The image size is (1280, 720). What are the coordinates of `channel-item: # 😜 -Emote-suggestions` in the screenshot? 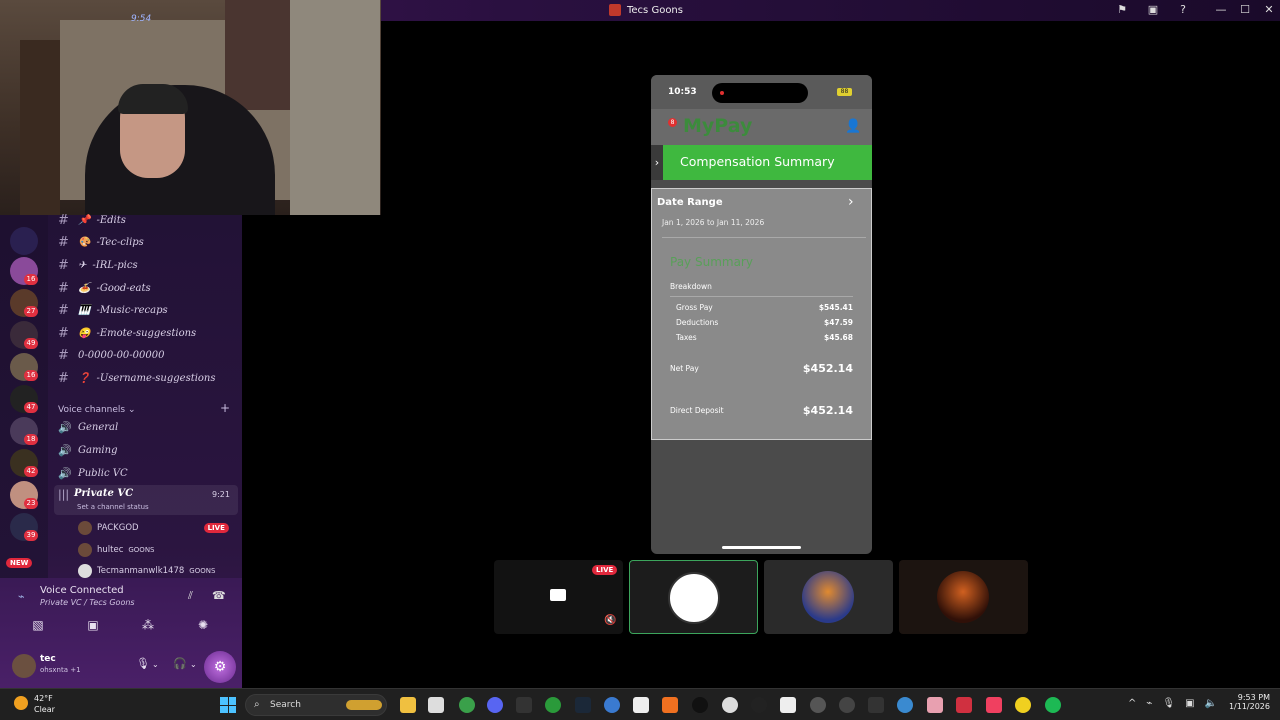 It's located at (148, 333).